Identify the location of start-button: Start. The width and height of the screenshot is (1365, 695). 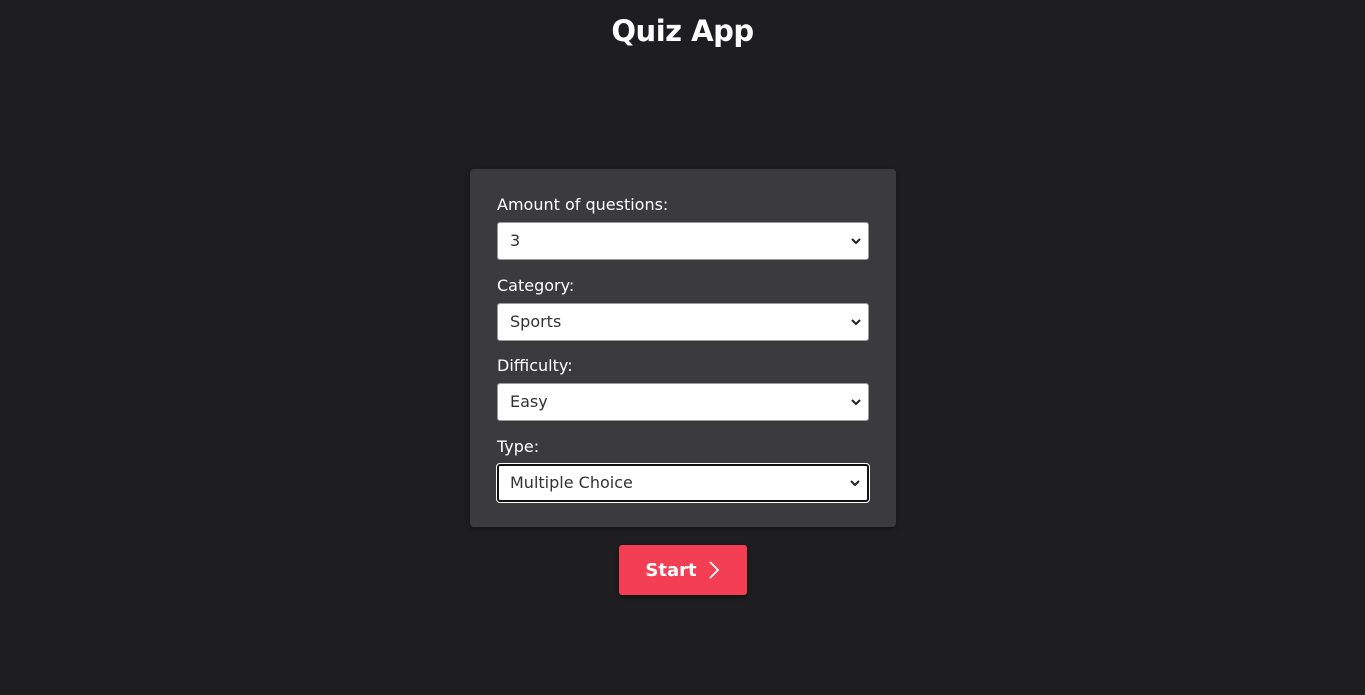
(683, 570).